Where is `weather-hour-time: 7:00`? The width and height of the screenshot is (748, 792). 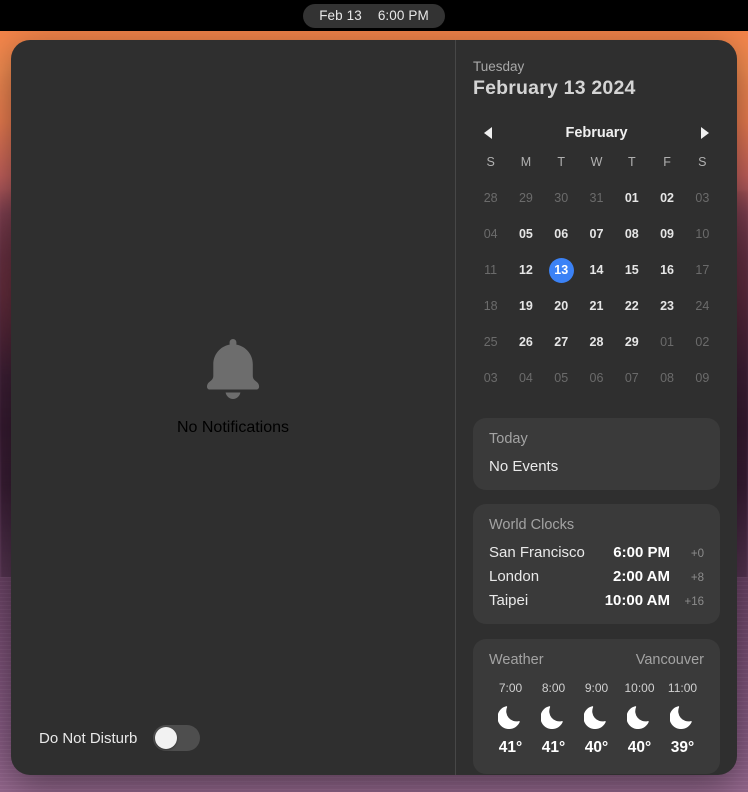 weather-hour-time: 7:00 is located at coordinates (510, 688).